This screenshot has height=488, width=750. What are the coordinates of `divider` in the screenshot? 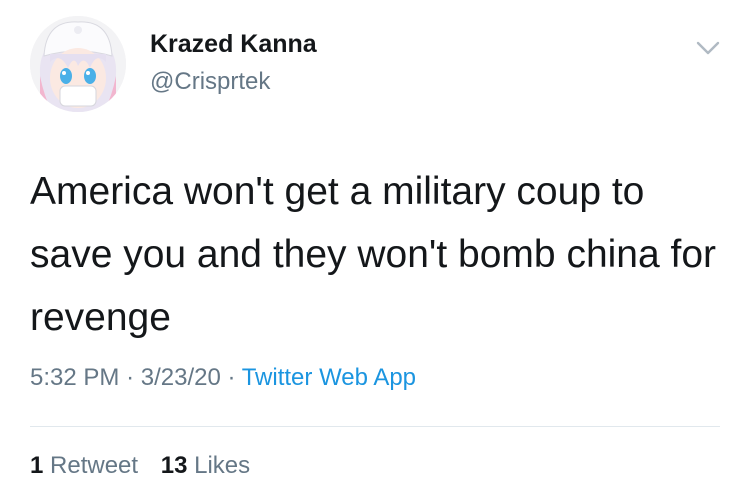 It's located at (375, 426).